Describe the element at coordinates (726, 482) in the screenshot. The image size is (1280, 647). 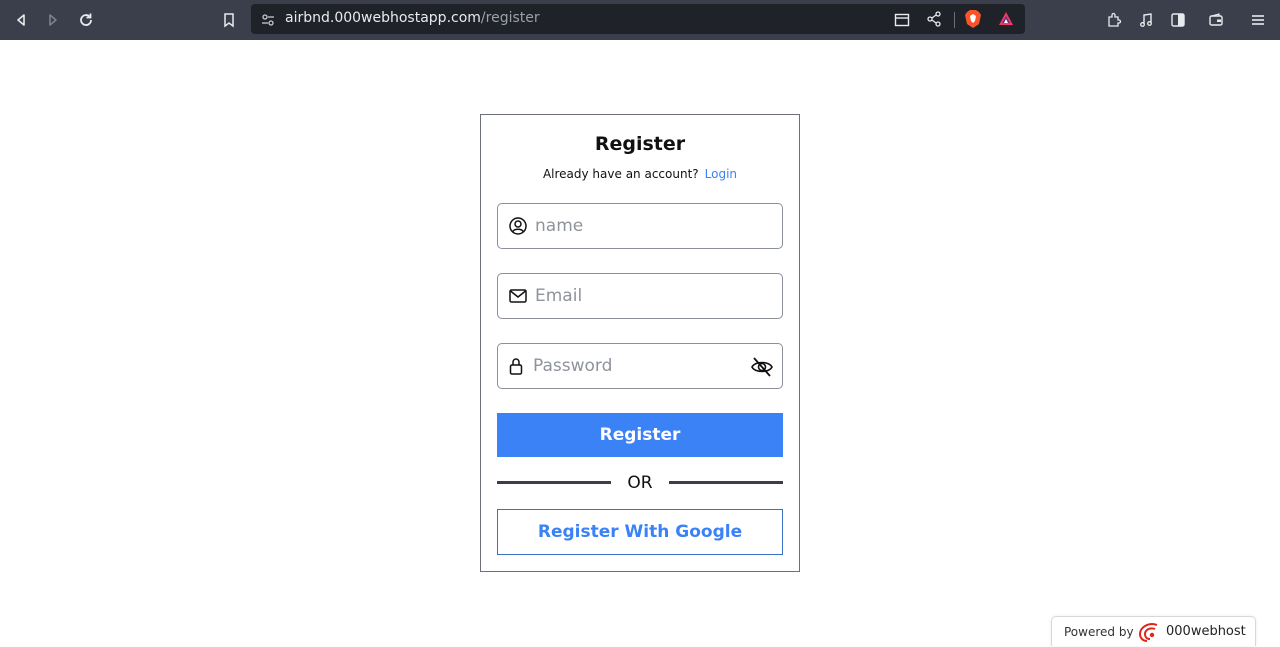
I see `or-divider-right` at that location.